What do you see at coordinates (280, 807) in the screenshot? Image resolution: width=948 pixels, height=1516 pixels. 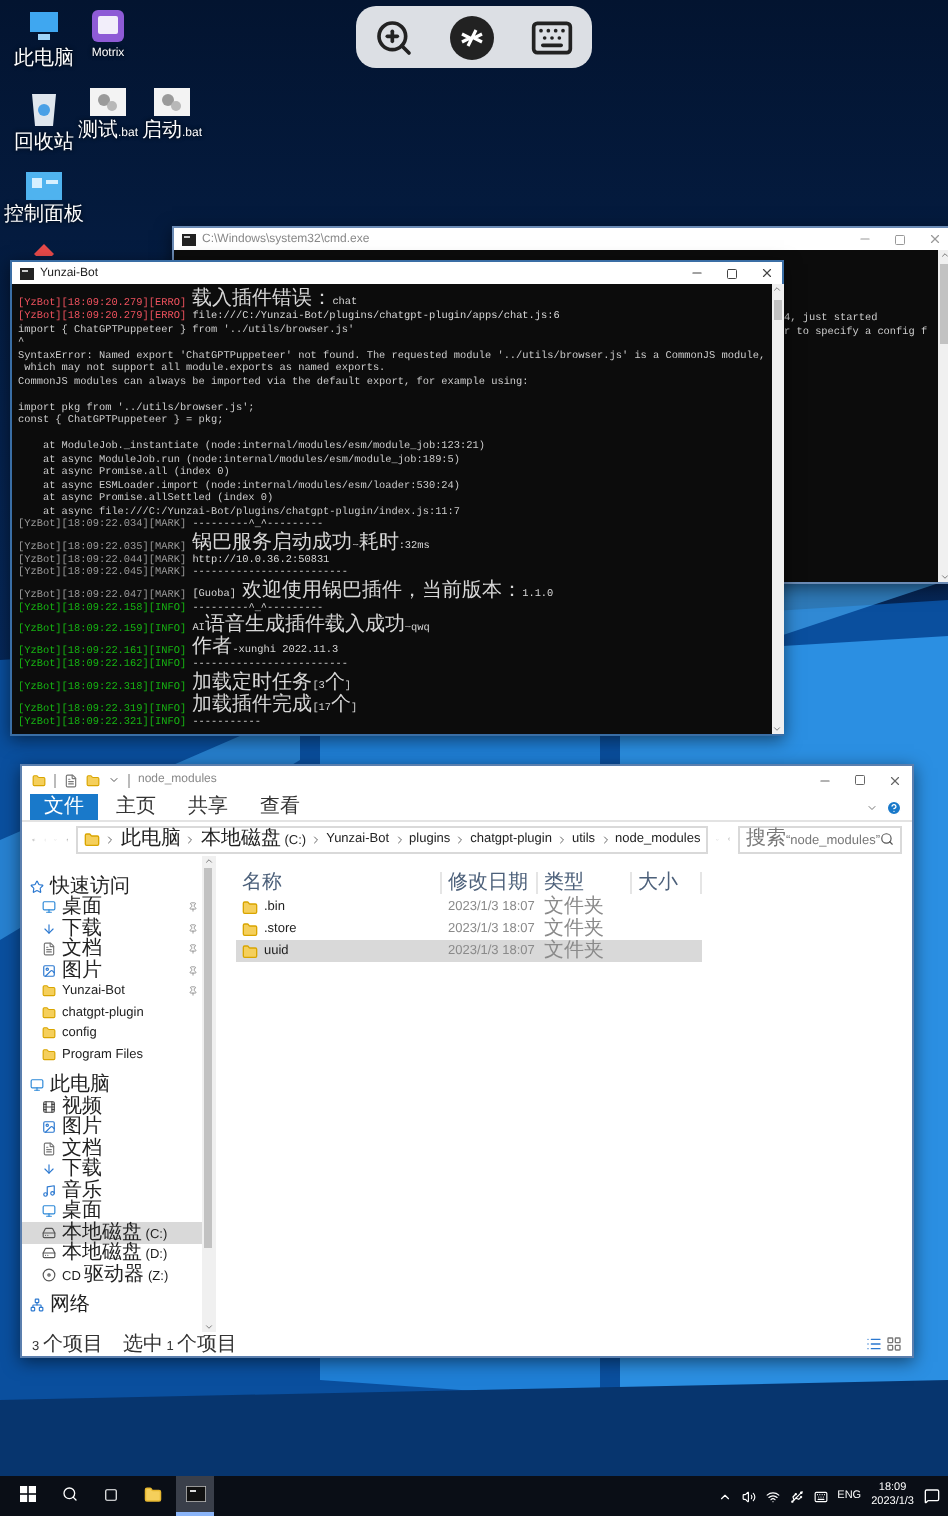 I see `ribbon-tab: 查看` at bounding box center [280, 807].